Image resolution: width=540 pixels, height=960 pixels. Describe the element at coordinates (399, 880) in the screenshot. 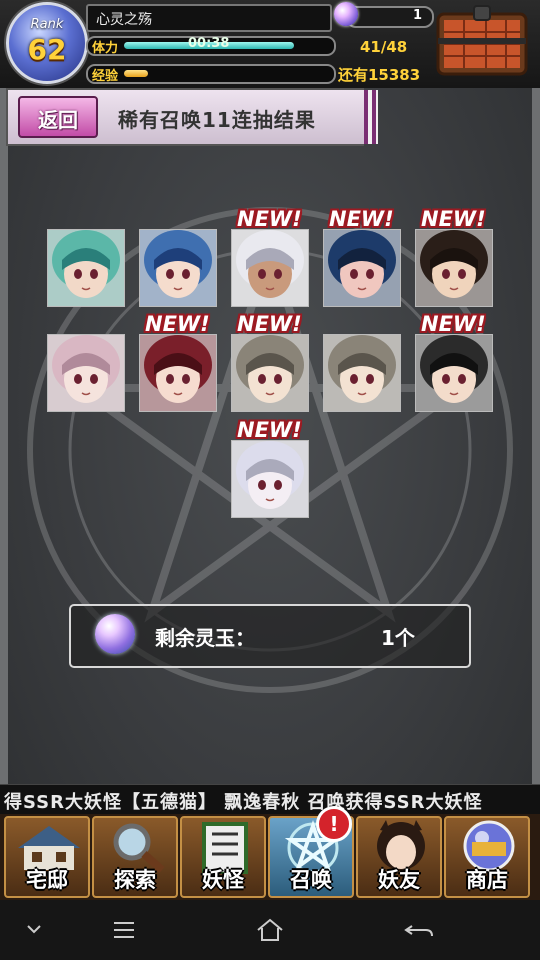

I see `nav-label: 妖友` at that location.